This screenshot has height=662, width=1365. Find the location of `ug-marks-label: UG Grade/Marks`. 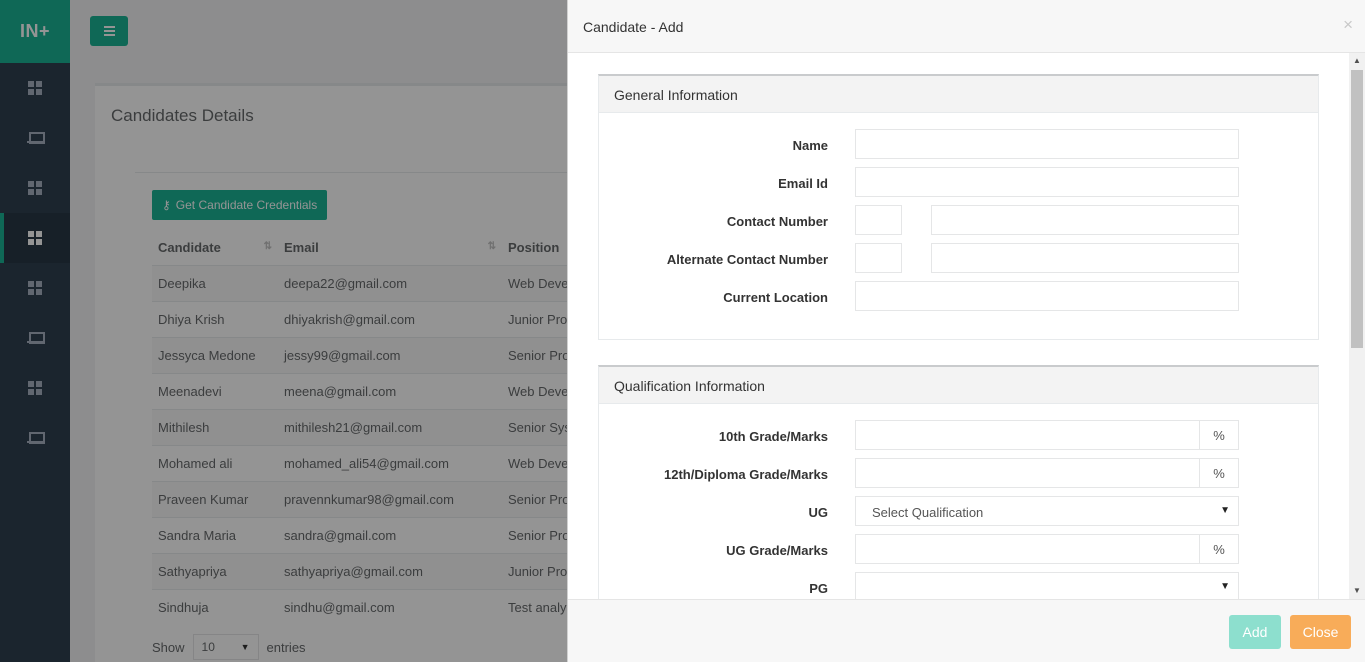

ug-marks-label: UG Grade/Marks is located at coordinates (777, 550).